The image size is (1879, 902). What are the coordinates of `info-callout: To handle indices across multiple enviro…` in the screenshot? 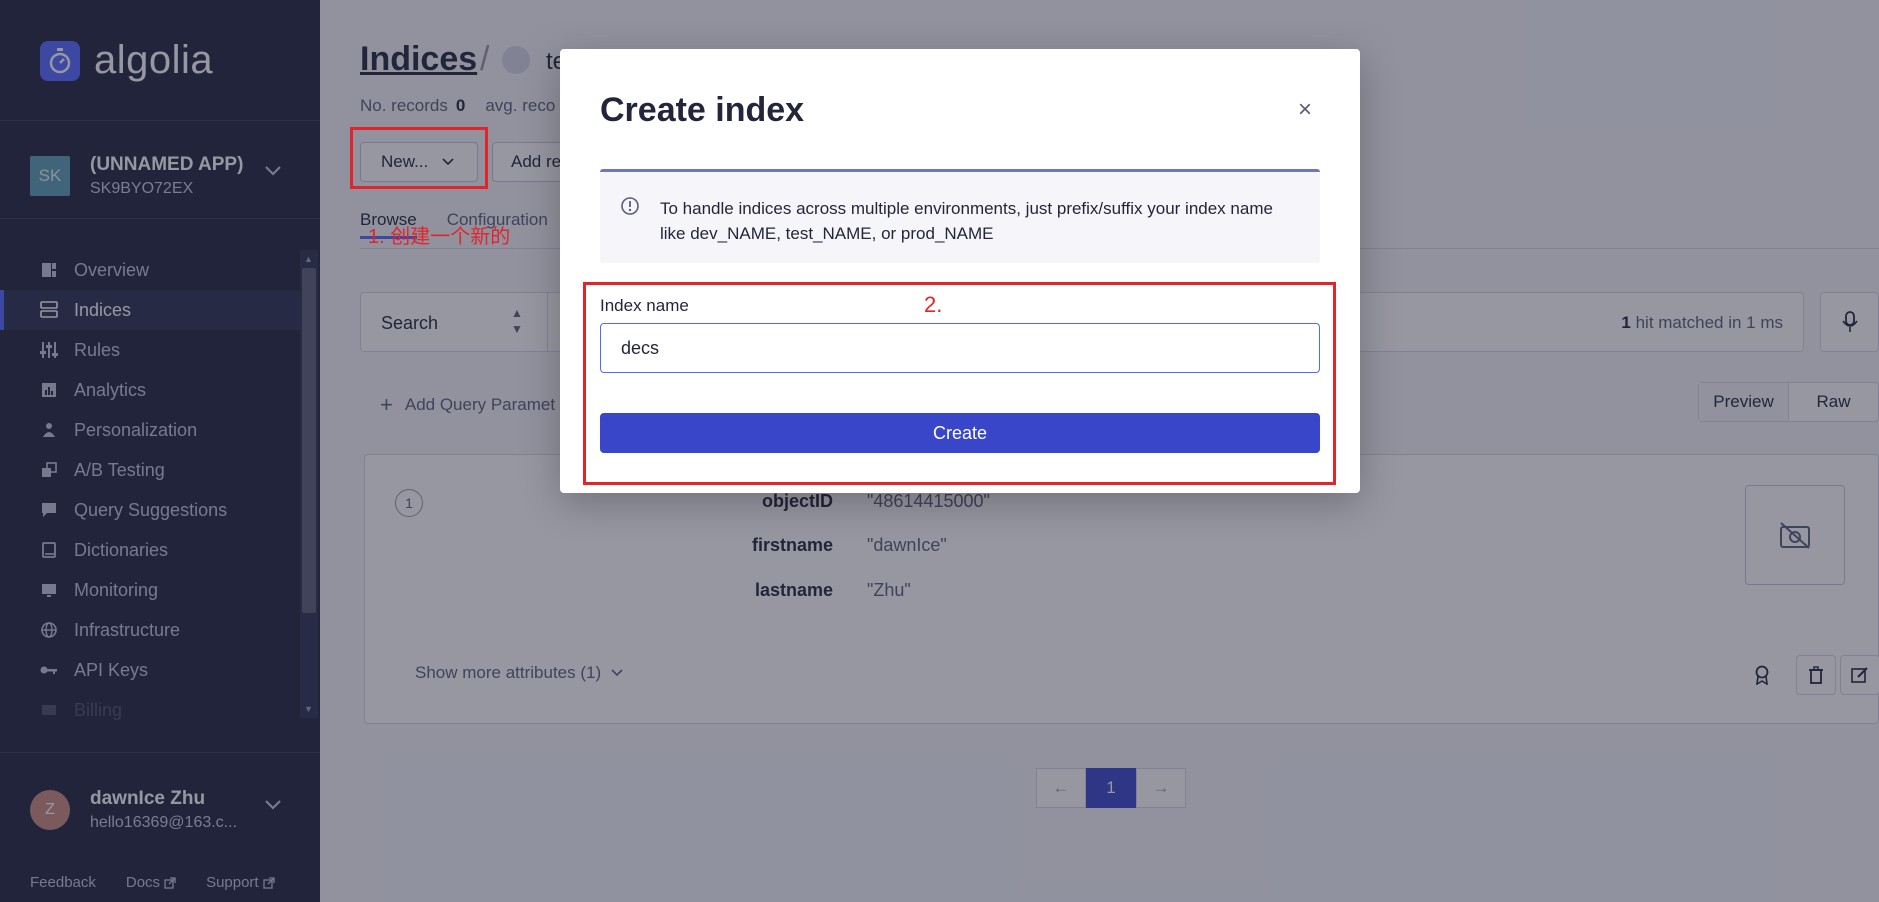 It's located at (960, 216).